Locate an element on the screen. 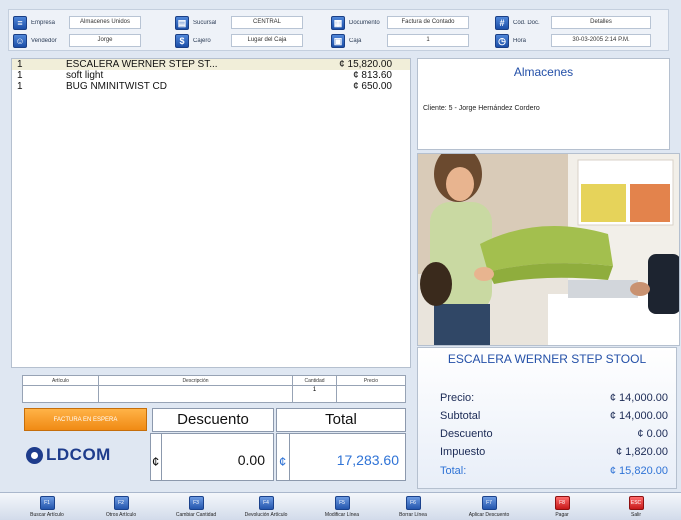  branch-value: CENTRAL is located at coordinates (267, 22).